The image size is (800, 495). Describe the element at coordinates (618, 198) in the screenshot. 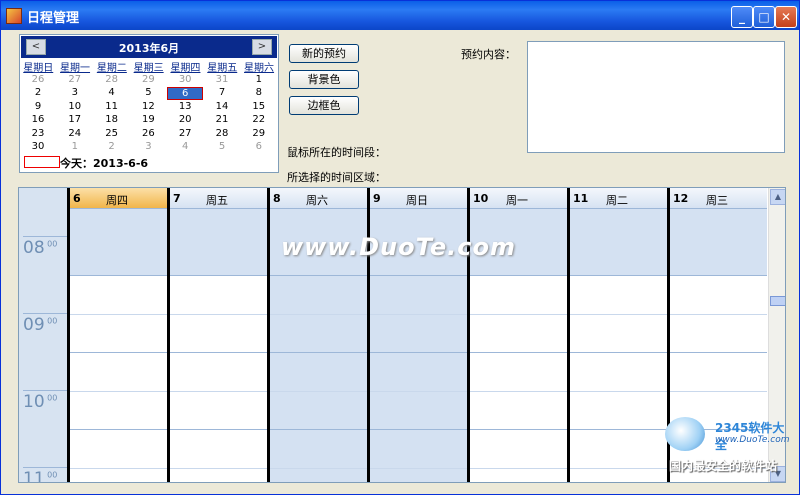

I see `day-header: 11 周二` at that location.